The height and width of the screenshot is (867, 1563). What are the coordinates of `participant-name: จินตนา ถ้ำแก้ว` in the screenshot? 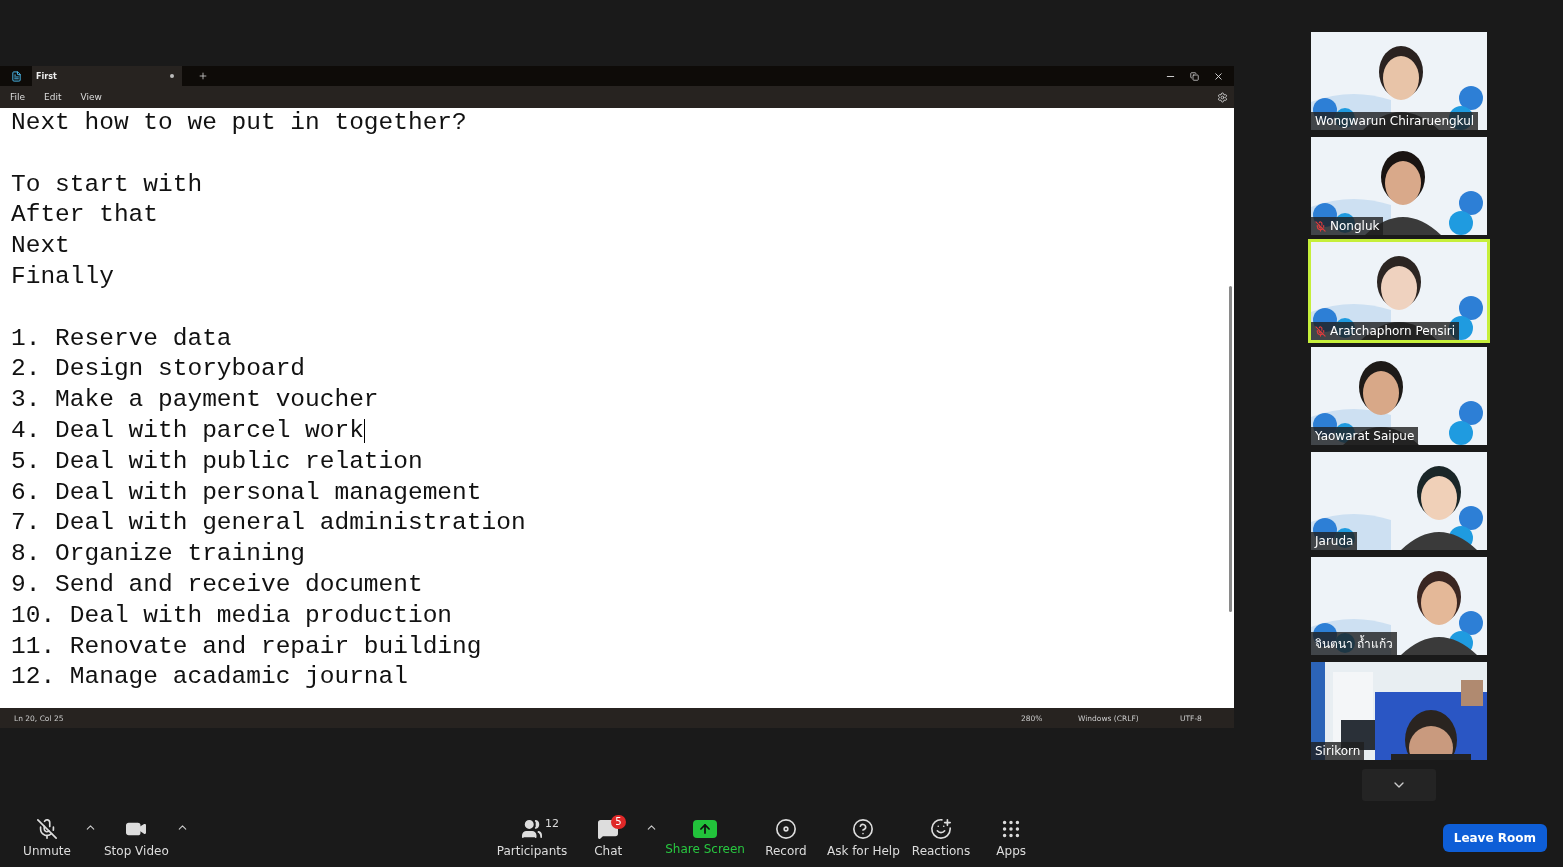 It's located at (1354, 643).